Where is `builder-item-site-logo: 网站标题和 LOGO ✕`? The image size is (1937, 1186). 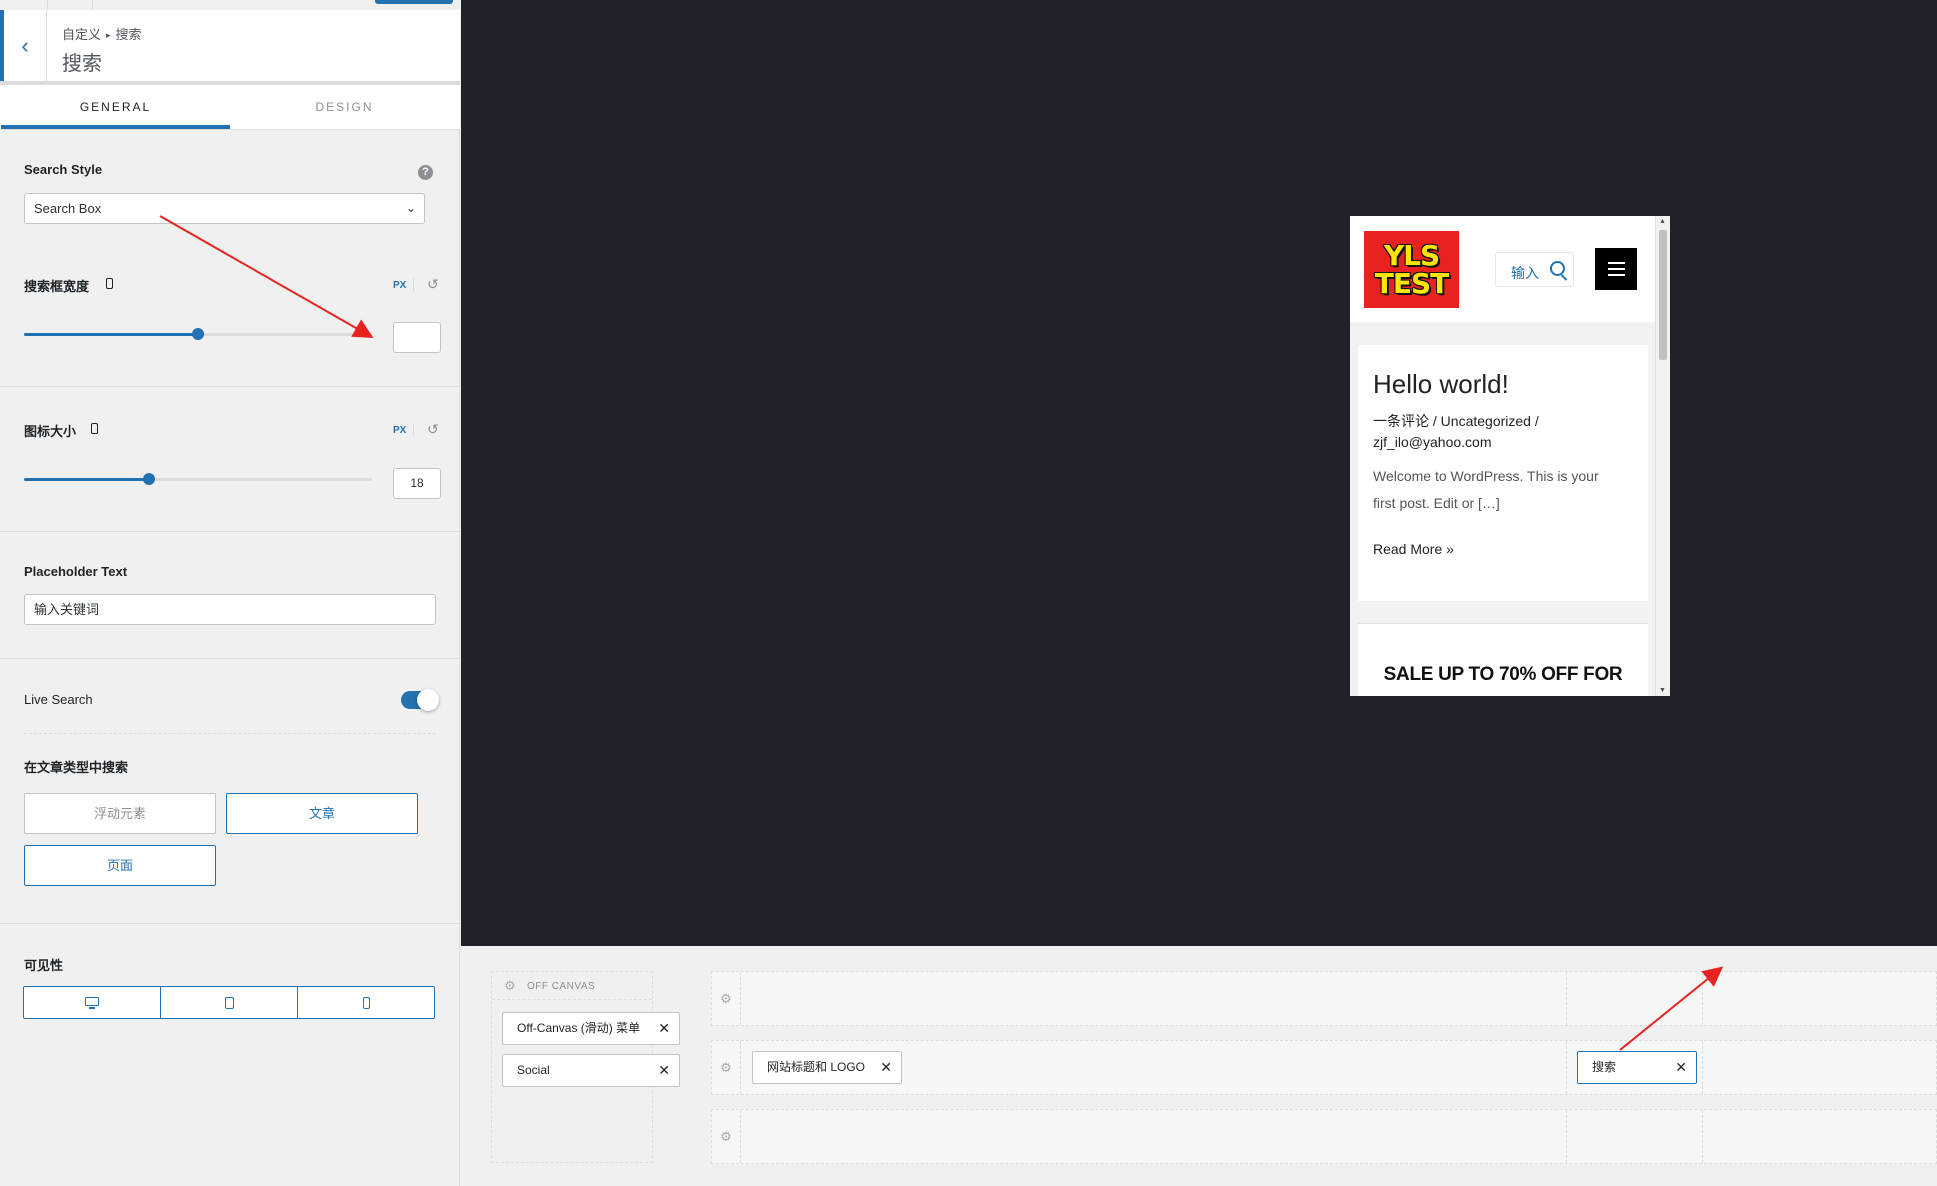
builder-item-site-logo: 网站标题和 LOGO ✕ is located at coordinates (827, 1067).